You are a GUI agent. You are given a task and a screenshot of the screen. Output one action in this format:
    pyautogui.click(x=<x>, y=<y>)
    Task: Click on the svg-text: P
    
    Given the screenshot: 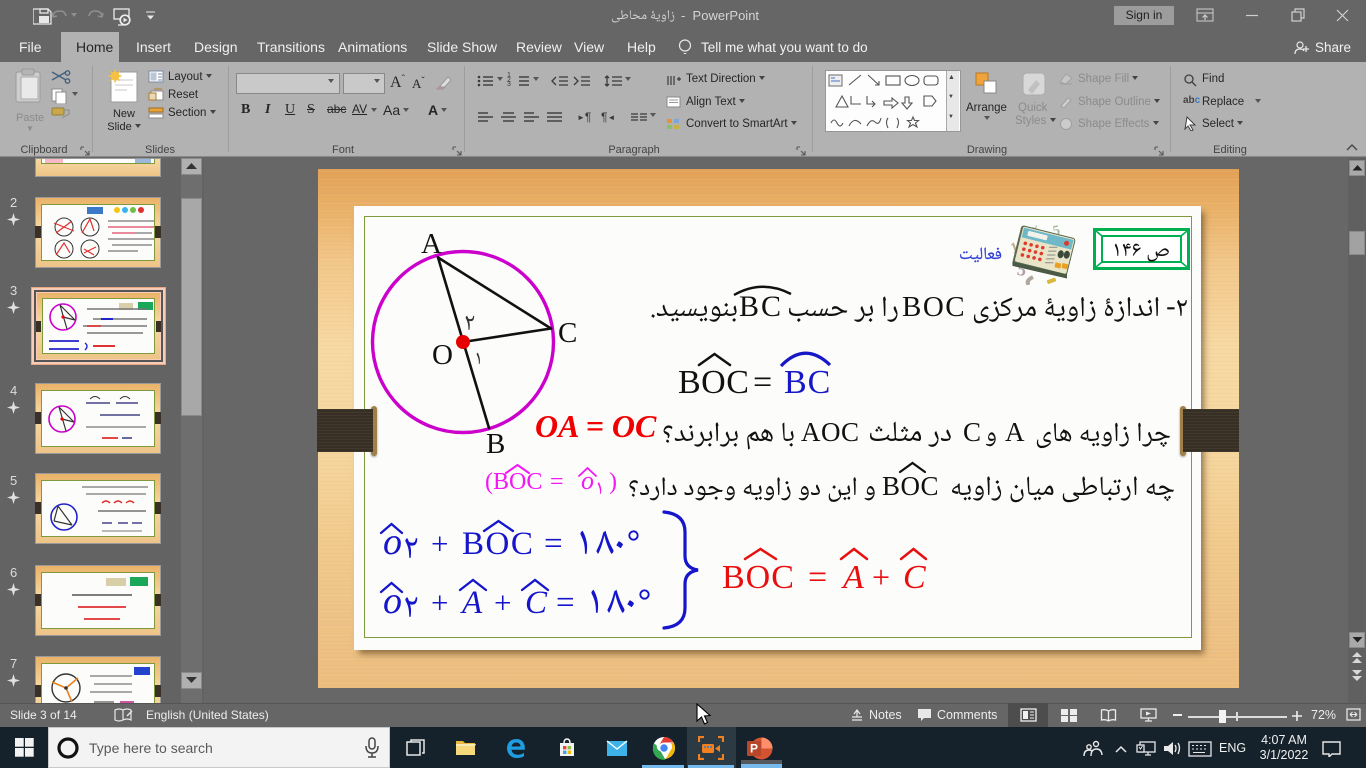 What is the action you would take?
    pyautogui.click(x=754, y=749)
    